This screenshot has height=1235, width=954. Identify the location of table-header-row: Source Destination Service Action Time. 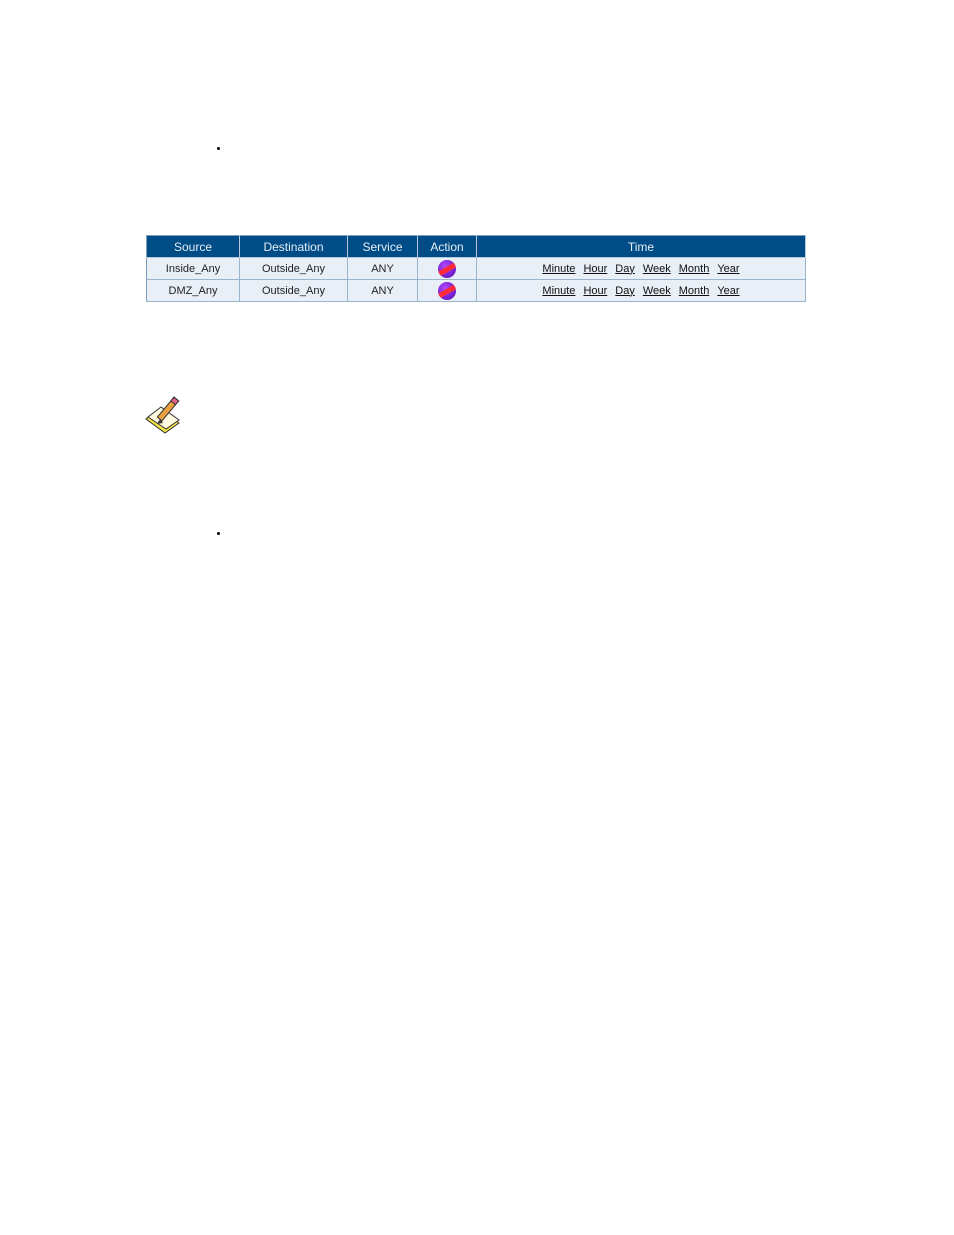
(476, 246).